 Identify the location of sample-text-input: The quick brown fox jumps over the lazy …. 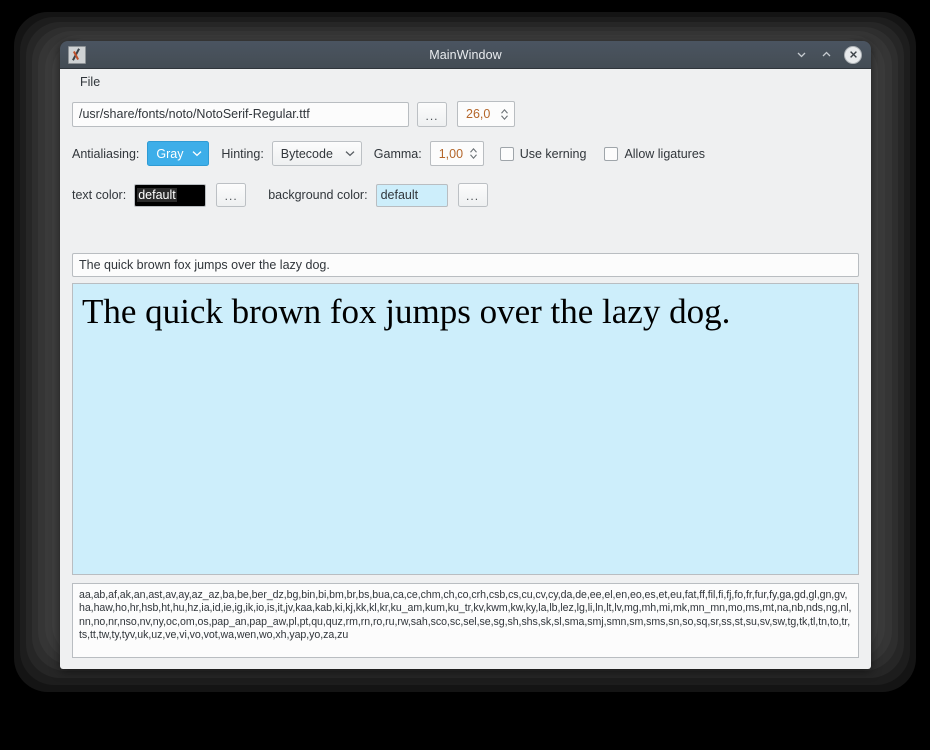
(465, 265).